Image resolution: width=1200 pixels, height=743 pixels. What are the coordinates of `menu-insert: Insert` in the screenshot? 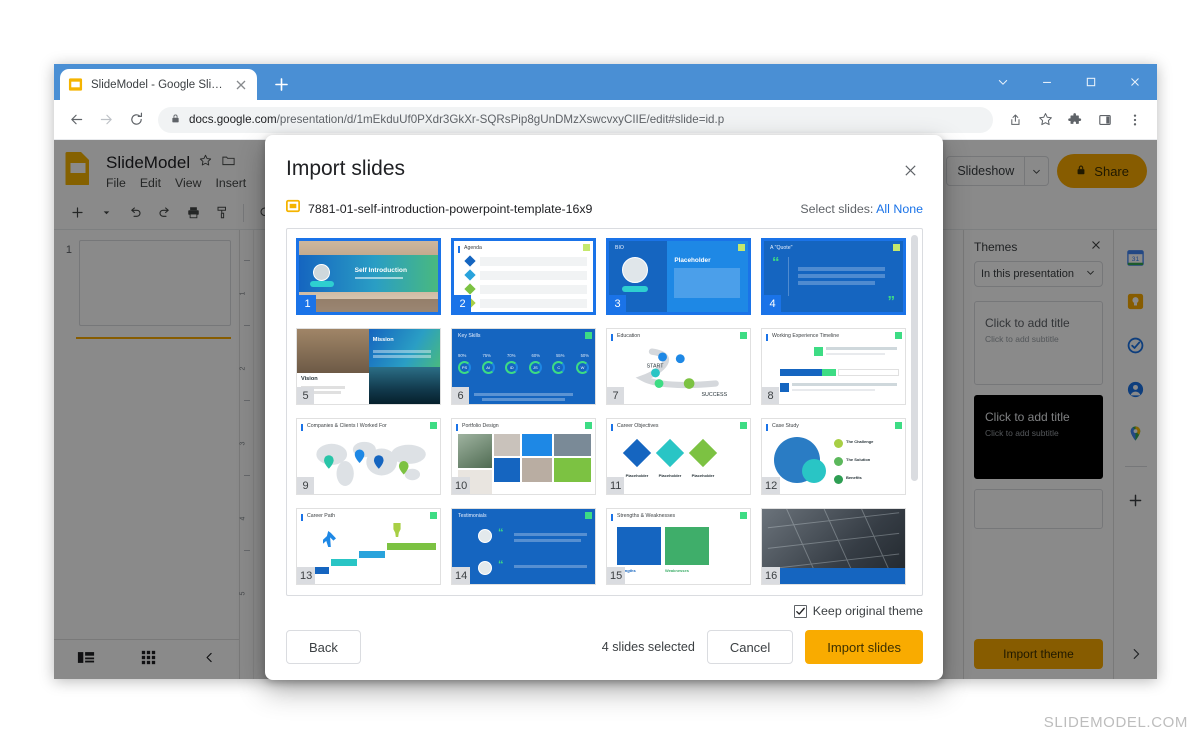 It's located at (230, 183).